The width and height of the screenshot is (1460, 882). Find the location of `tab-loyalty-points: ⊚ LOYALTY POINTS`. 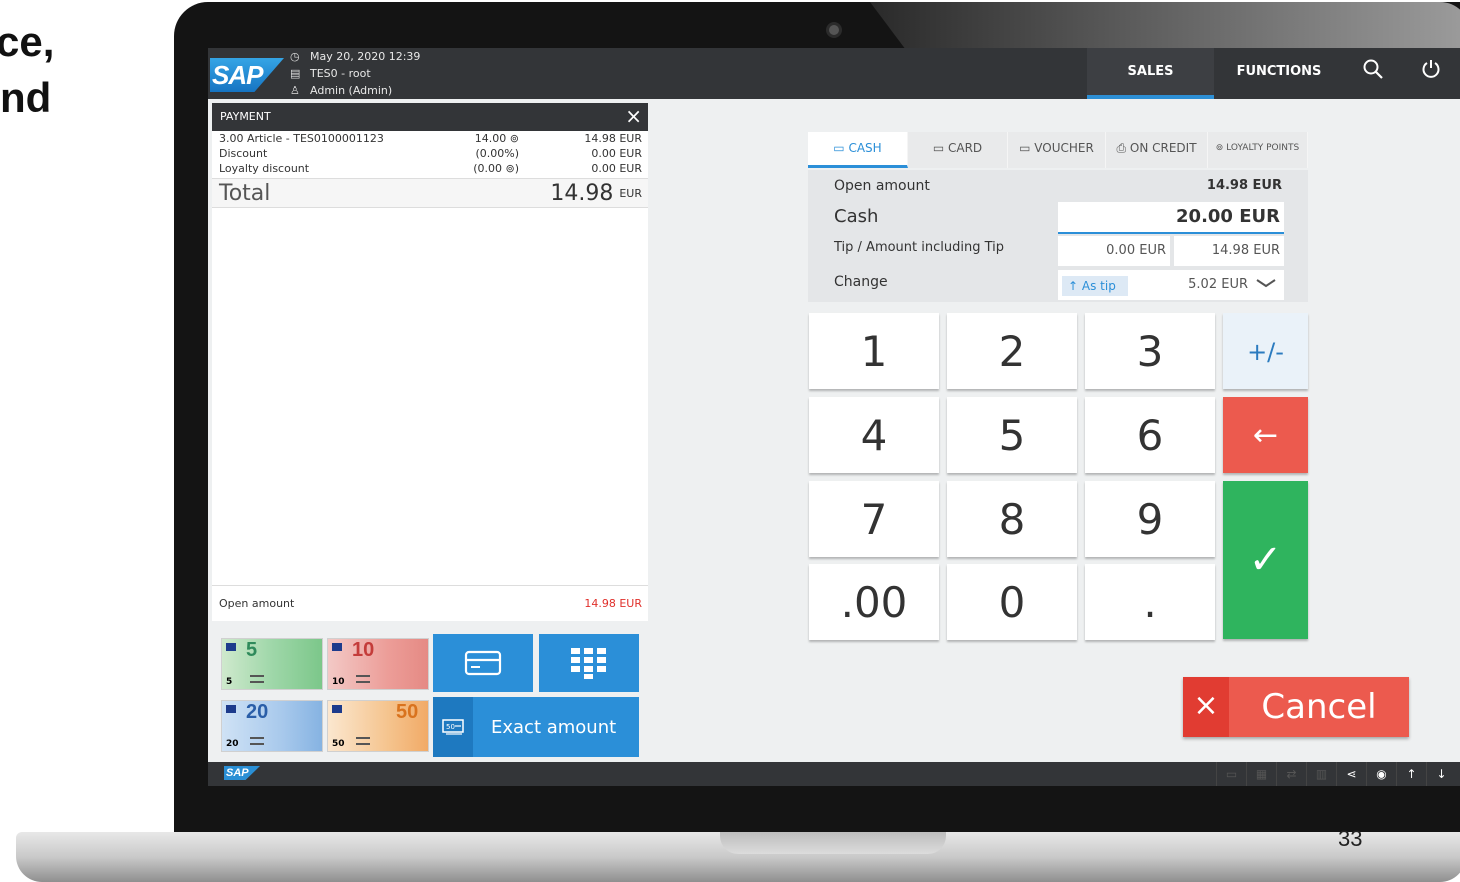

tab-loyalty-points: ⊚ LOYALTY POINTS is located at coordinates (1258, 150).